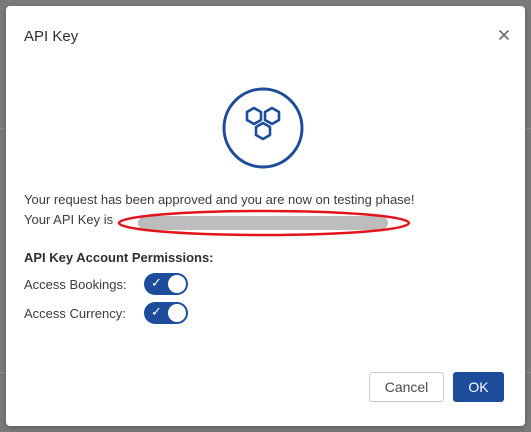  What do you see at coordinates (119, 257) in the screenshot?
I see `permissions-heading: API Key Account Permissions:` at bounding box center [119, 257].